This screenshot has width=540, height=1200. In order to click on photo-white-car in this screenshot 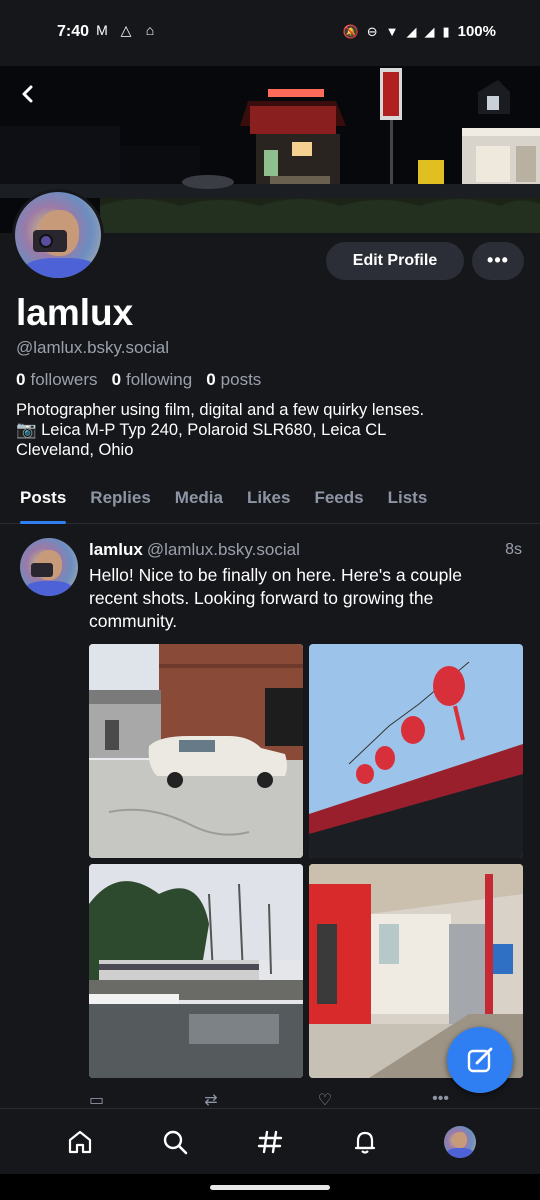, I will do `click(196, 751)`.